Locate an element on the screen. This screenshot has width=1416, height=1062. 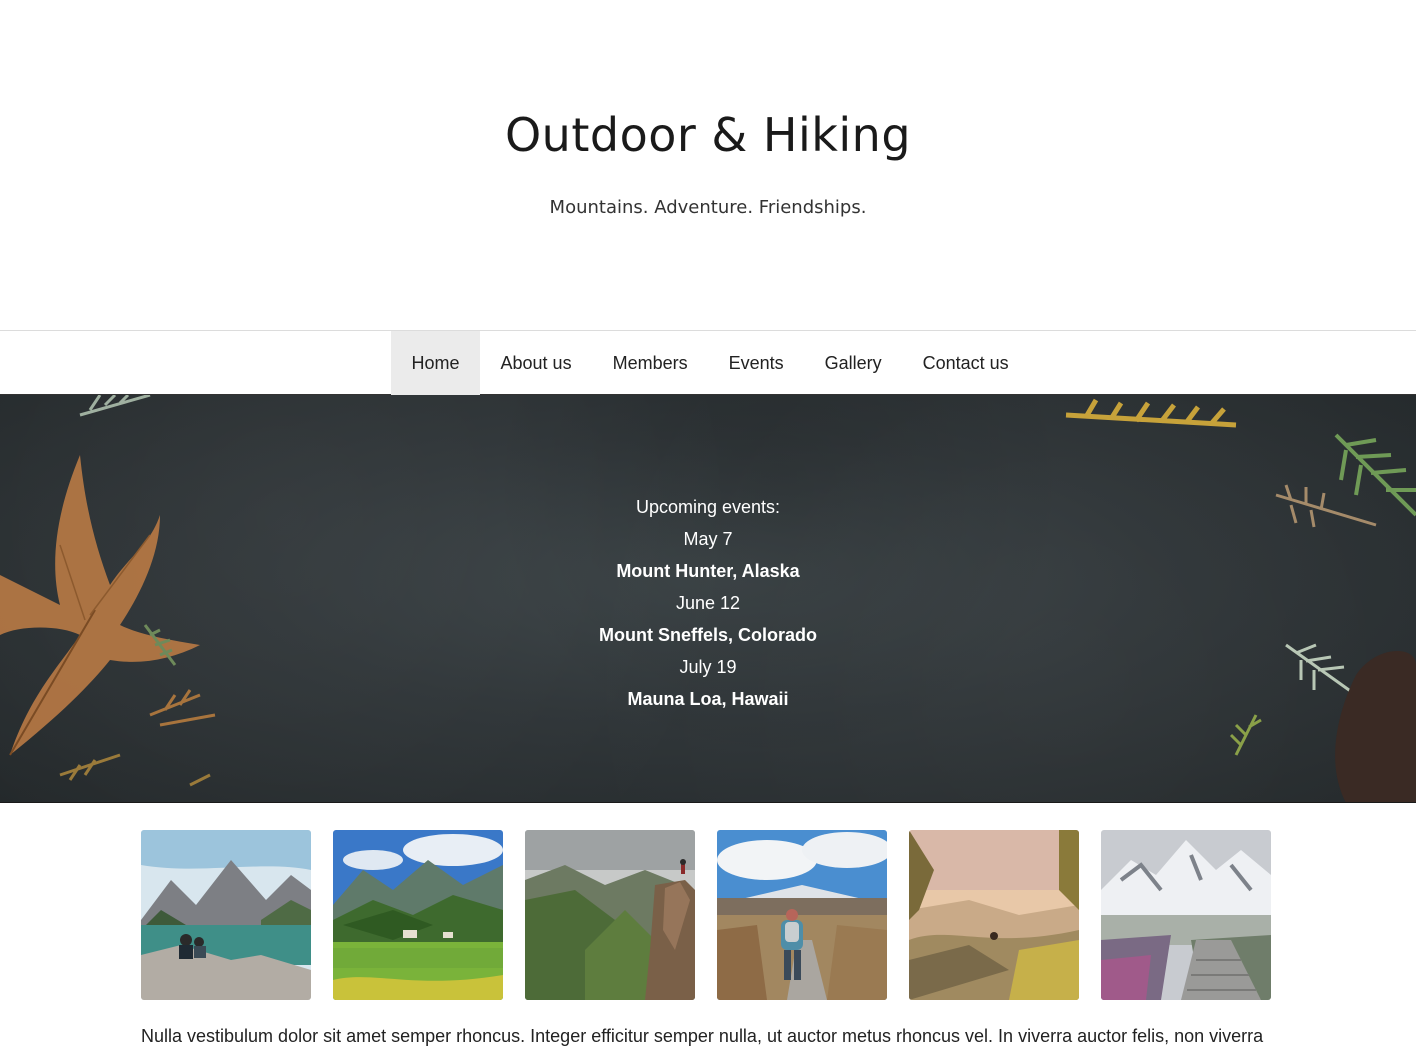
nav-item-home: Home is located at coordinates (436, 363).